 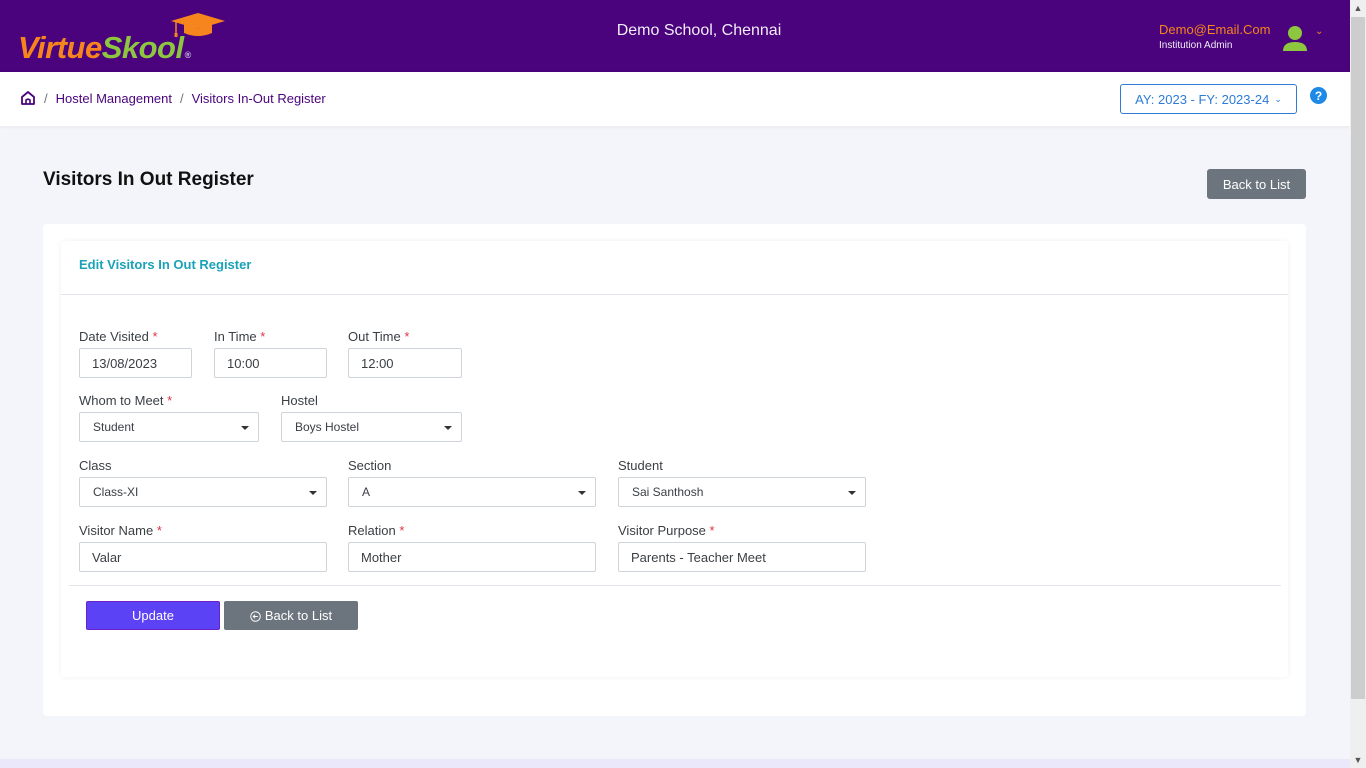 What do you see at coordinates (1256, 184) in the screenshot?
I see `back-to-list-button-top: Back to List` at bounding box center [1256, 184].